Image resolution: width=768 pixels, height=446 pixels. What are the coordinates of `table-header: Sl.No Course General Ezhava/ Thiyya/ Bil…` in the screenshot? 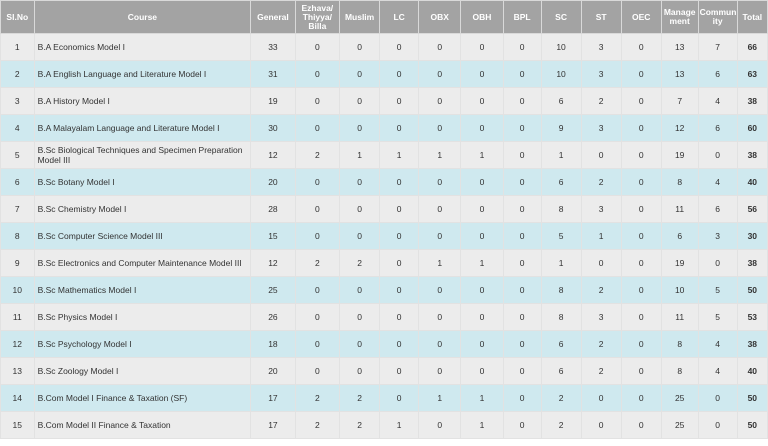 It's located at (384, 17).